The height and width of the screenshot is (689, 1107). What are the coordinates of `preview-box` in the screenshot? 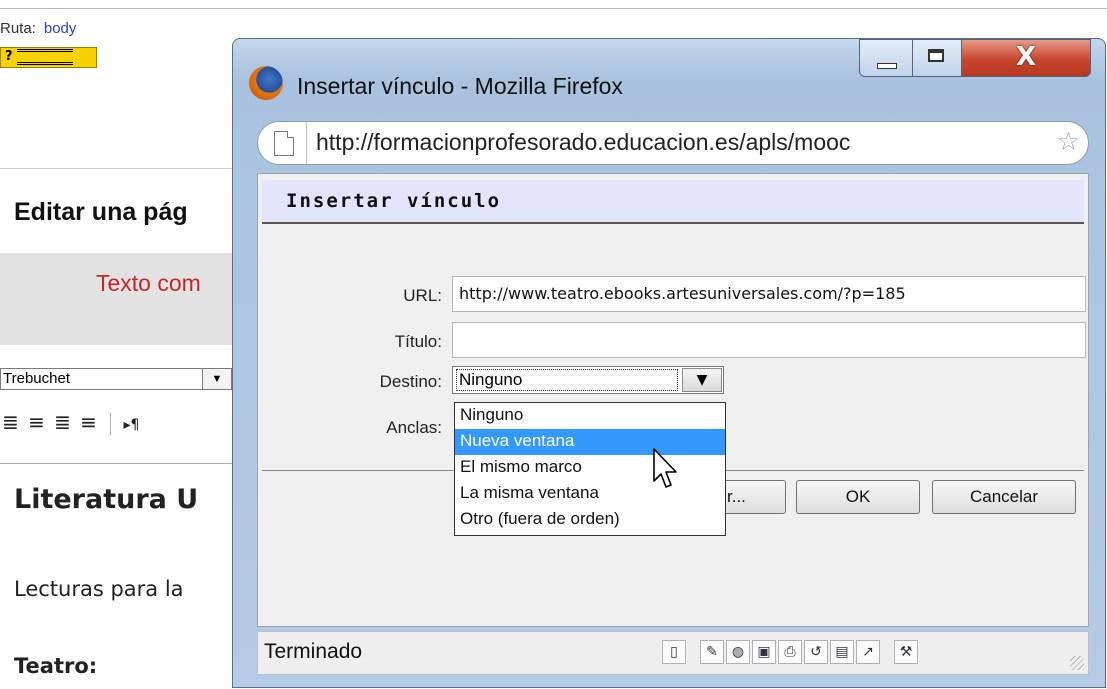 It's located at (120, 299).